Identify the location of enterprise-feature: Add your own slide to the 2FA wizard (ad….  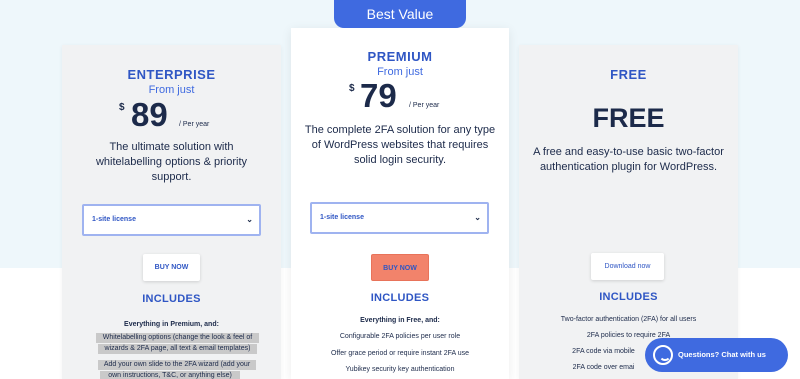
(177, 365).